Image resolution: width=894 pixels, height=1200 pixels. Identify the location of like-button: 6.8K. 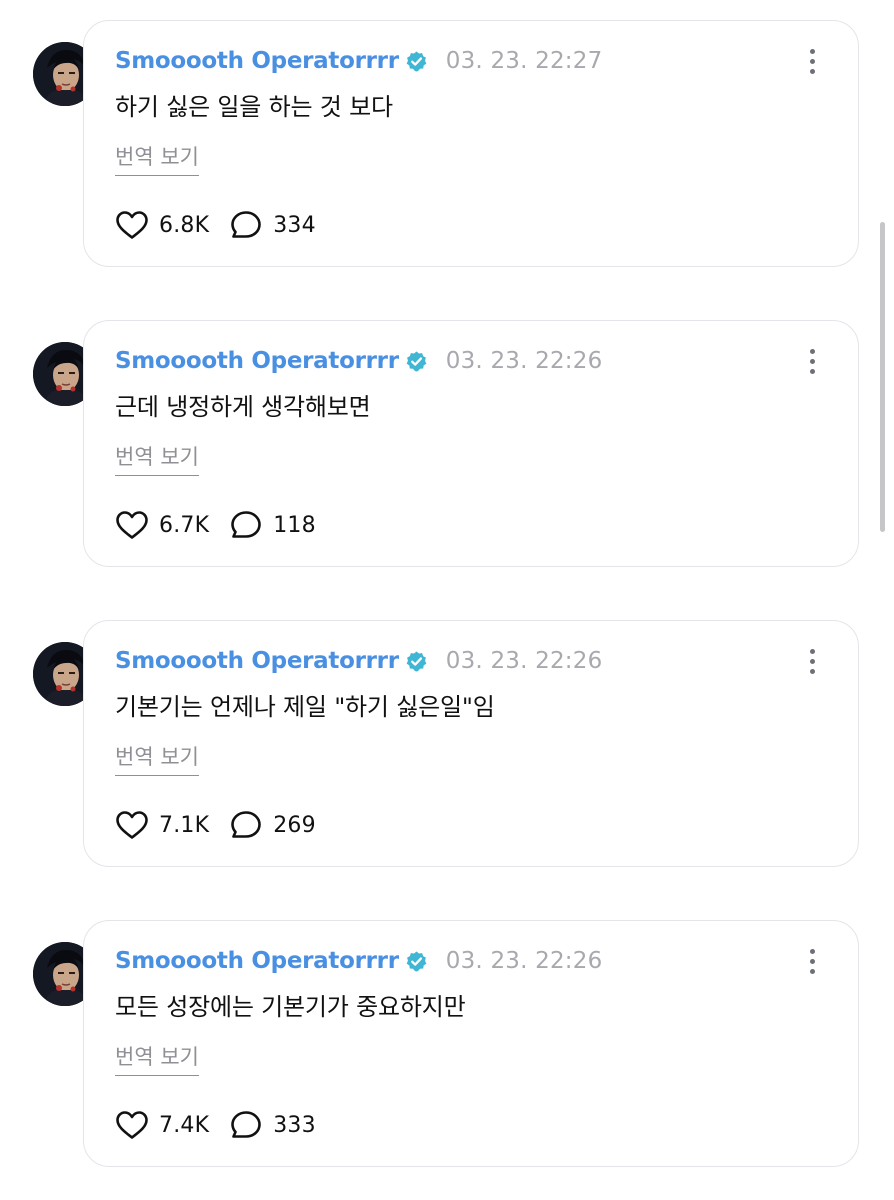
(162, 225).